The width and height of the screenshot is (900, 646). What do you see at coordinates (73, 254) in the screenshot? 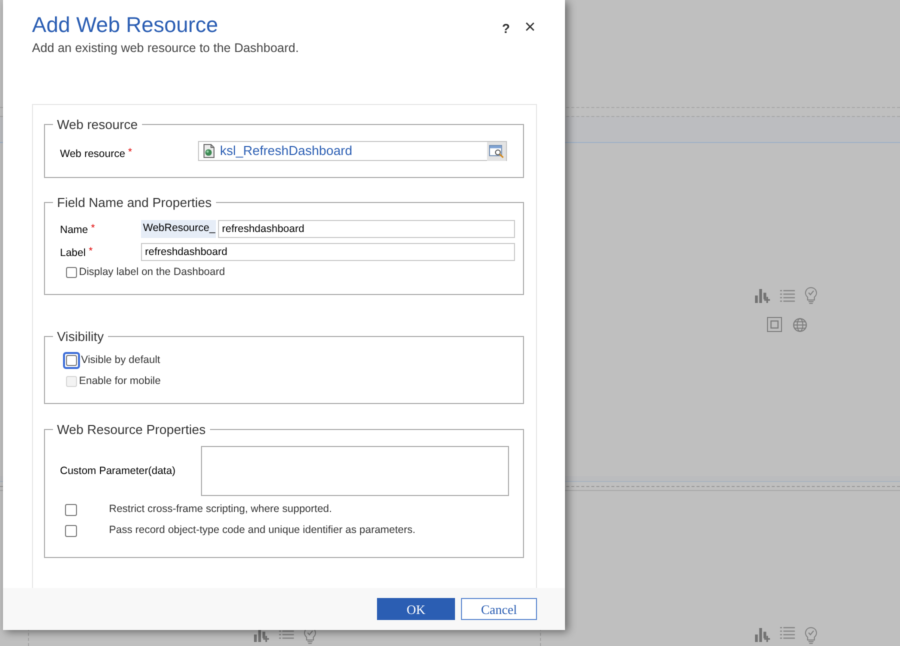
I see `field-label: Label` at bounding box center [73, 254].